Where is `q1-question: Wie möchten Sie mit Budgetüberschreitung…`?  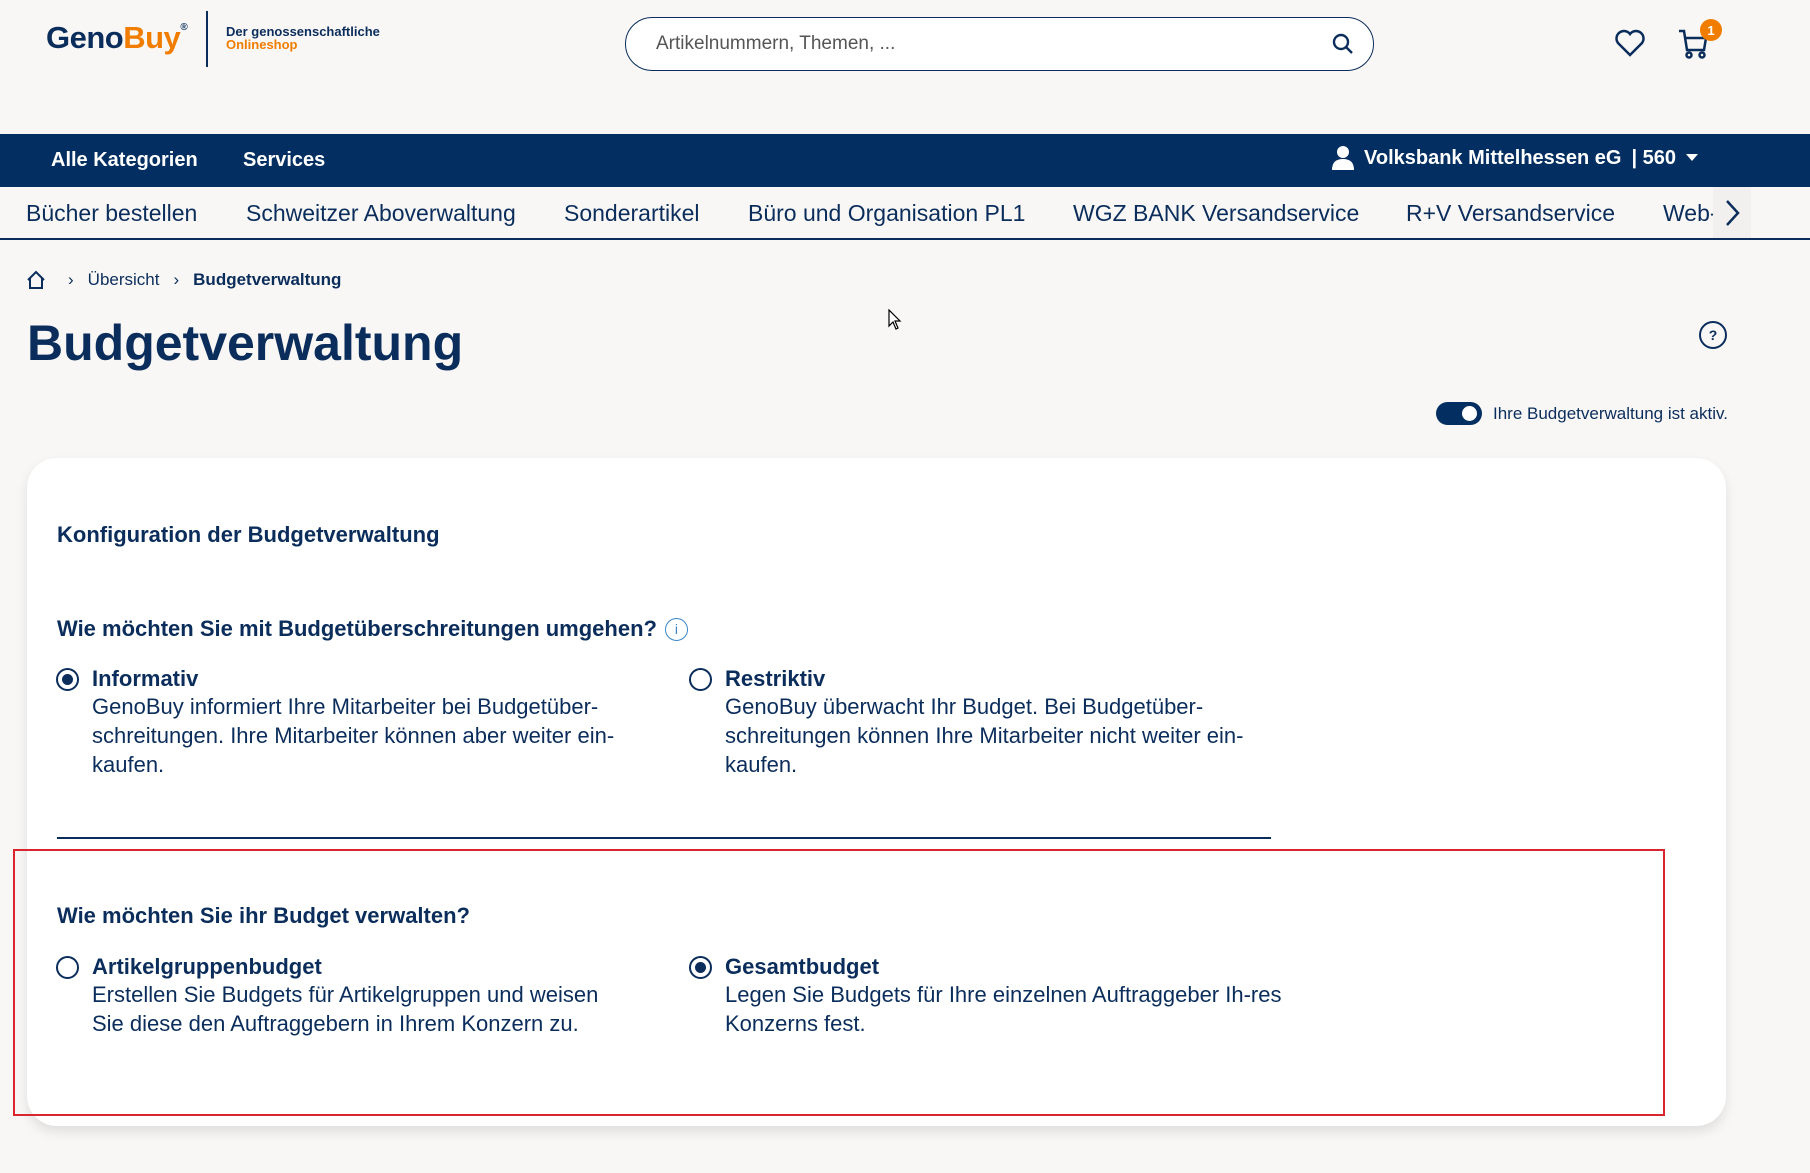 q1-question: Wie möchten Sie mit Budgetüberschreitung… is located at coordinates (357, 628).